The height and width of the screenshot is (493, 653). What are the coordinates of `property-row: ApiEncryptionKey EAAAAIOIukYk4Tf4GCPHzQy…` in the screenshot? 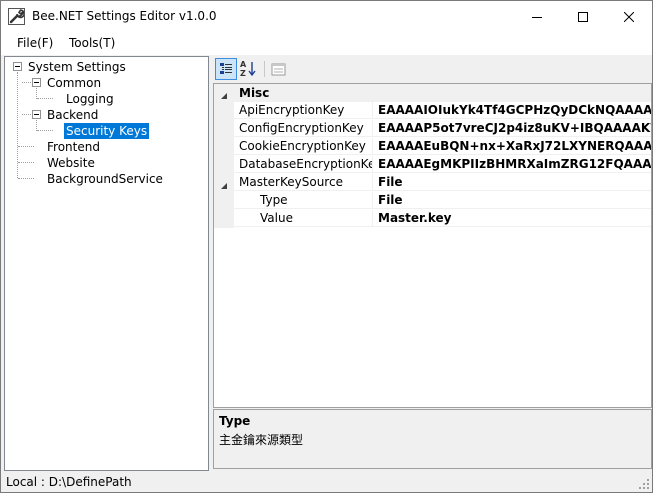 It's located at (432, 111).